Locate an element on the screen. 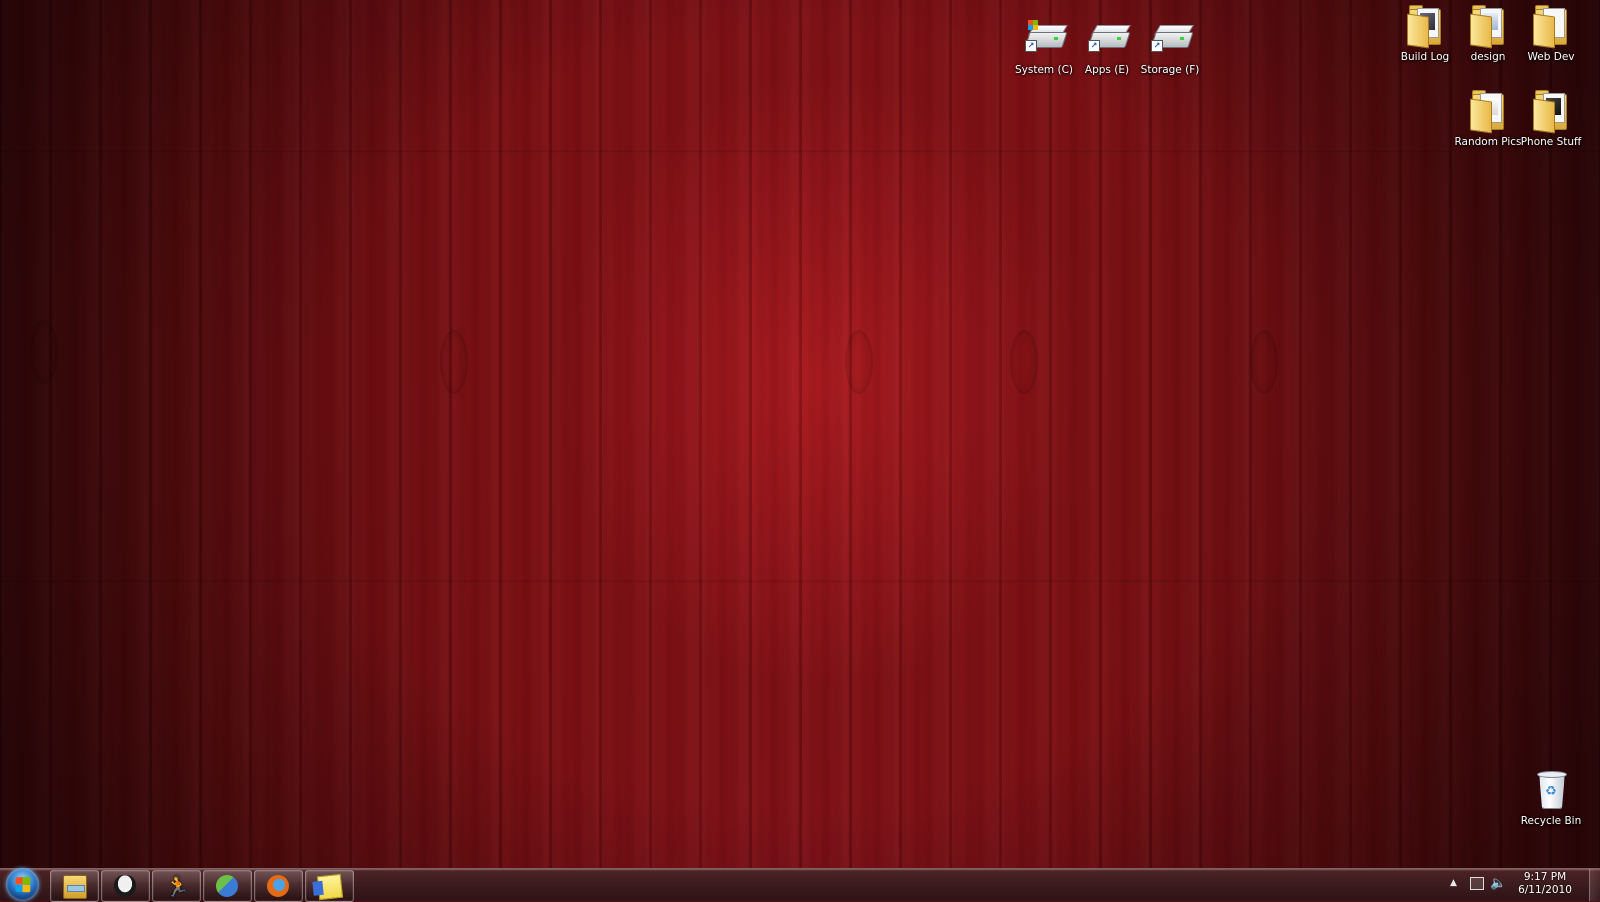 Image resolution: width=1600 pixels, height=902 pixels. show-desktop-button is located at coordinates (1594, 885).